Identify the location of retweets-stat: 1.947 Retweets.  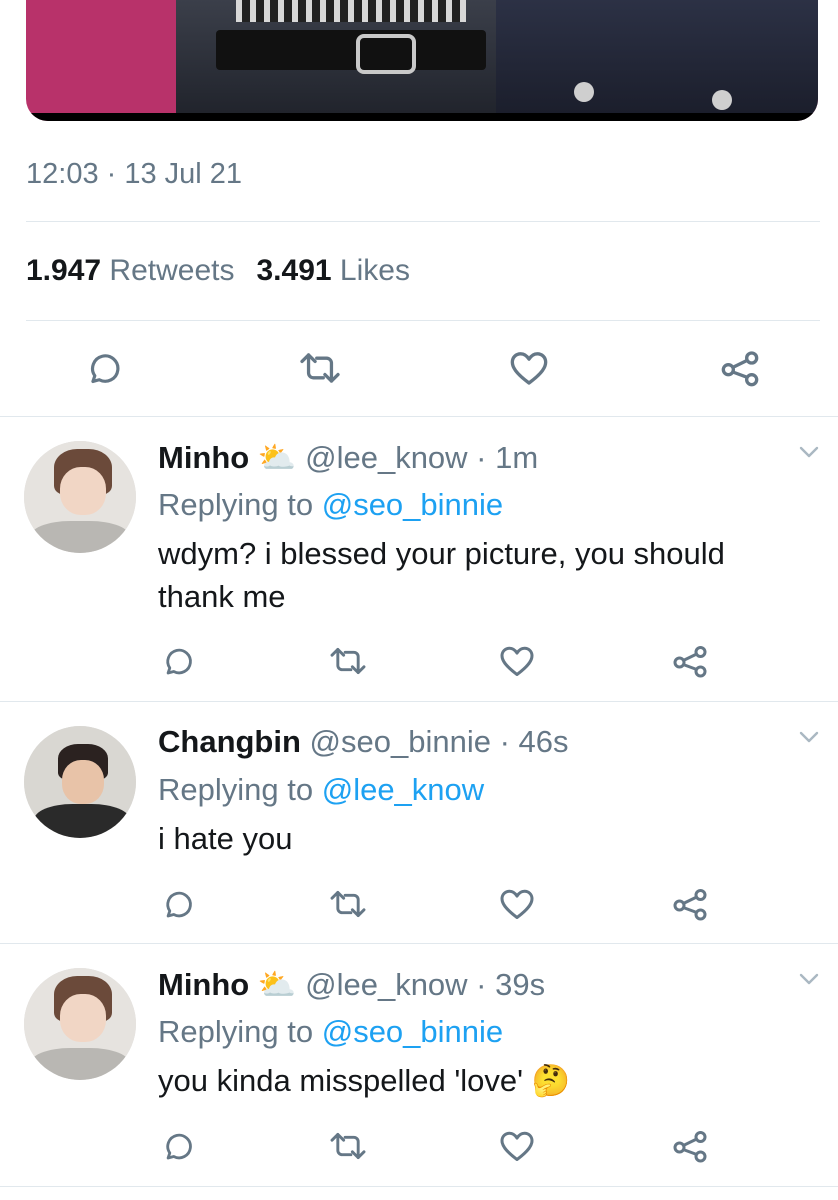
(130, 270).